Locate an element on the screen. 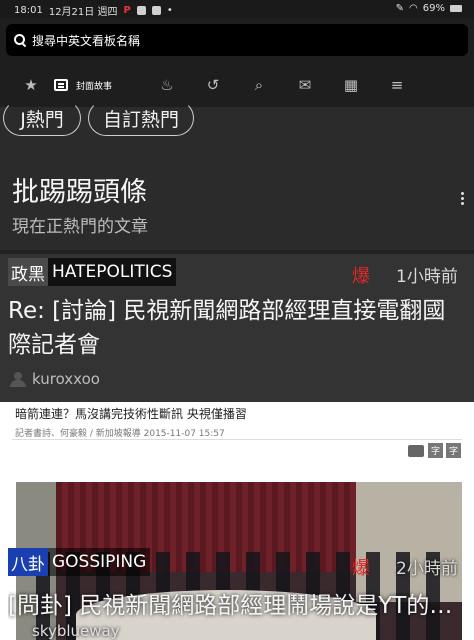 The height and width of the screenshot is (640, 474). section-title: 批踢踢頭條 is located at coordinates (79, 192).